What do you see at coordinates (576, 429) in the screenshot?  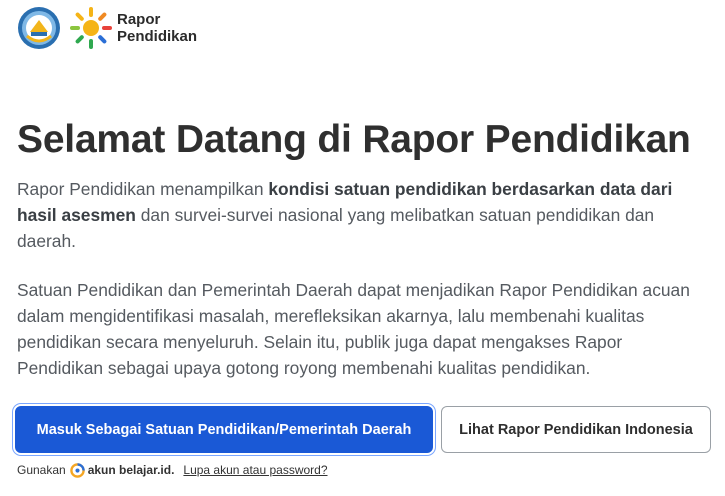 I see `view-national-report-button: Lihat Rapor Pendidikan Indonesia` at bounding box center [576, 429].